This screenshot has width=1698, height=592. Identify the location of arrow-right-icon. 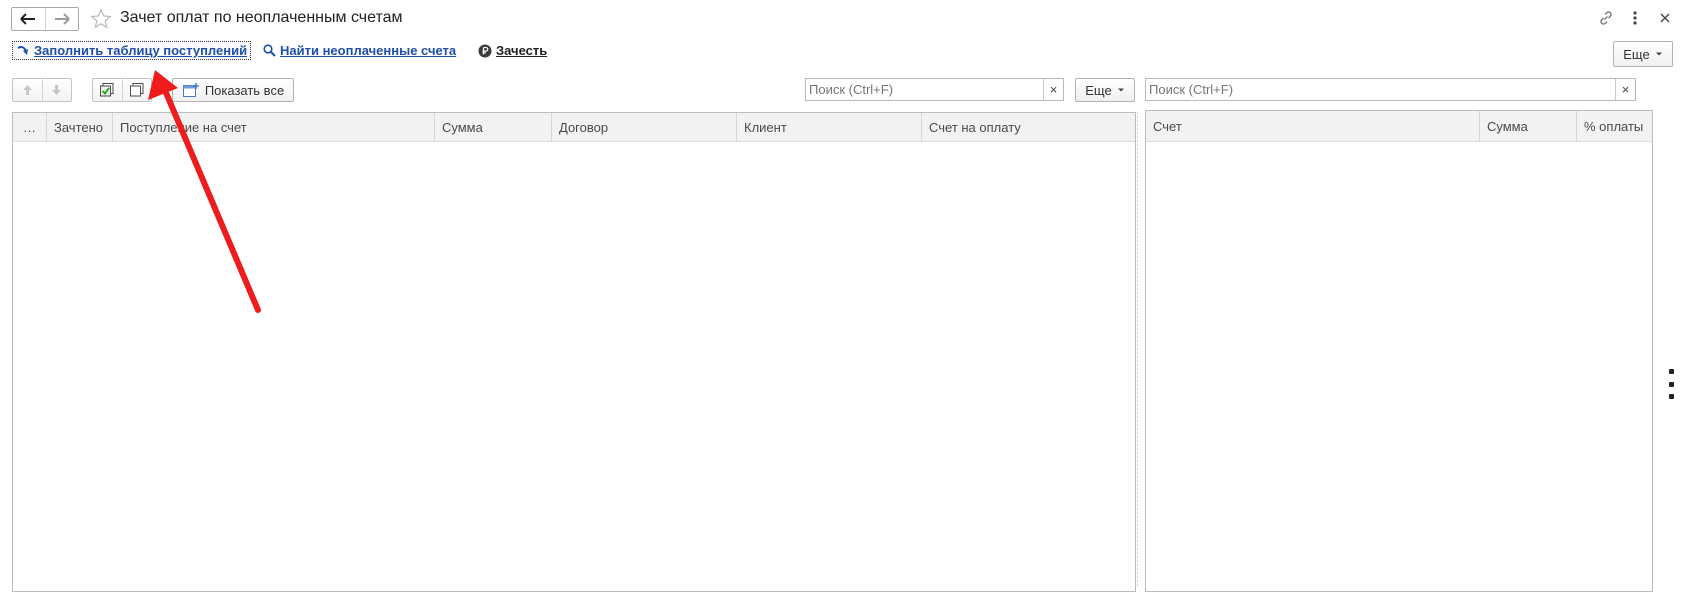
(62, 19).